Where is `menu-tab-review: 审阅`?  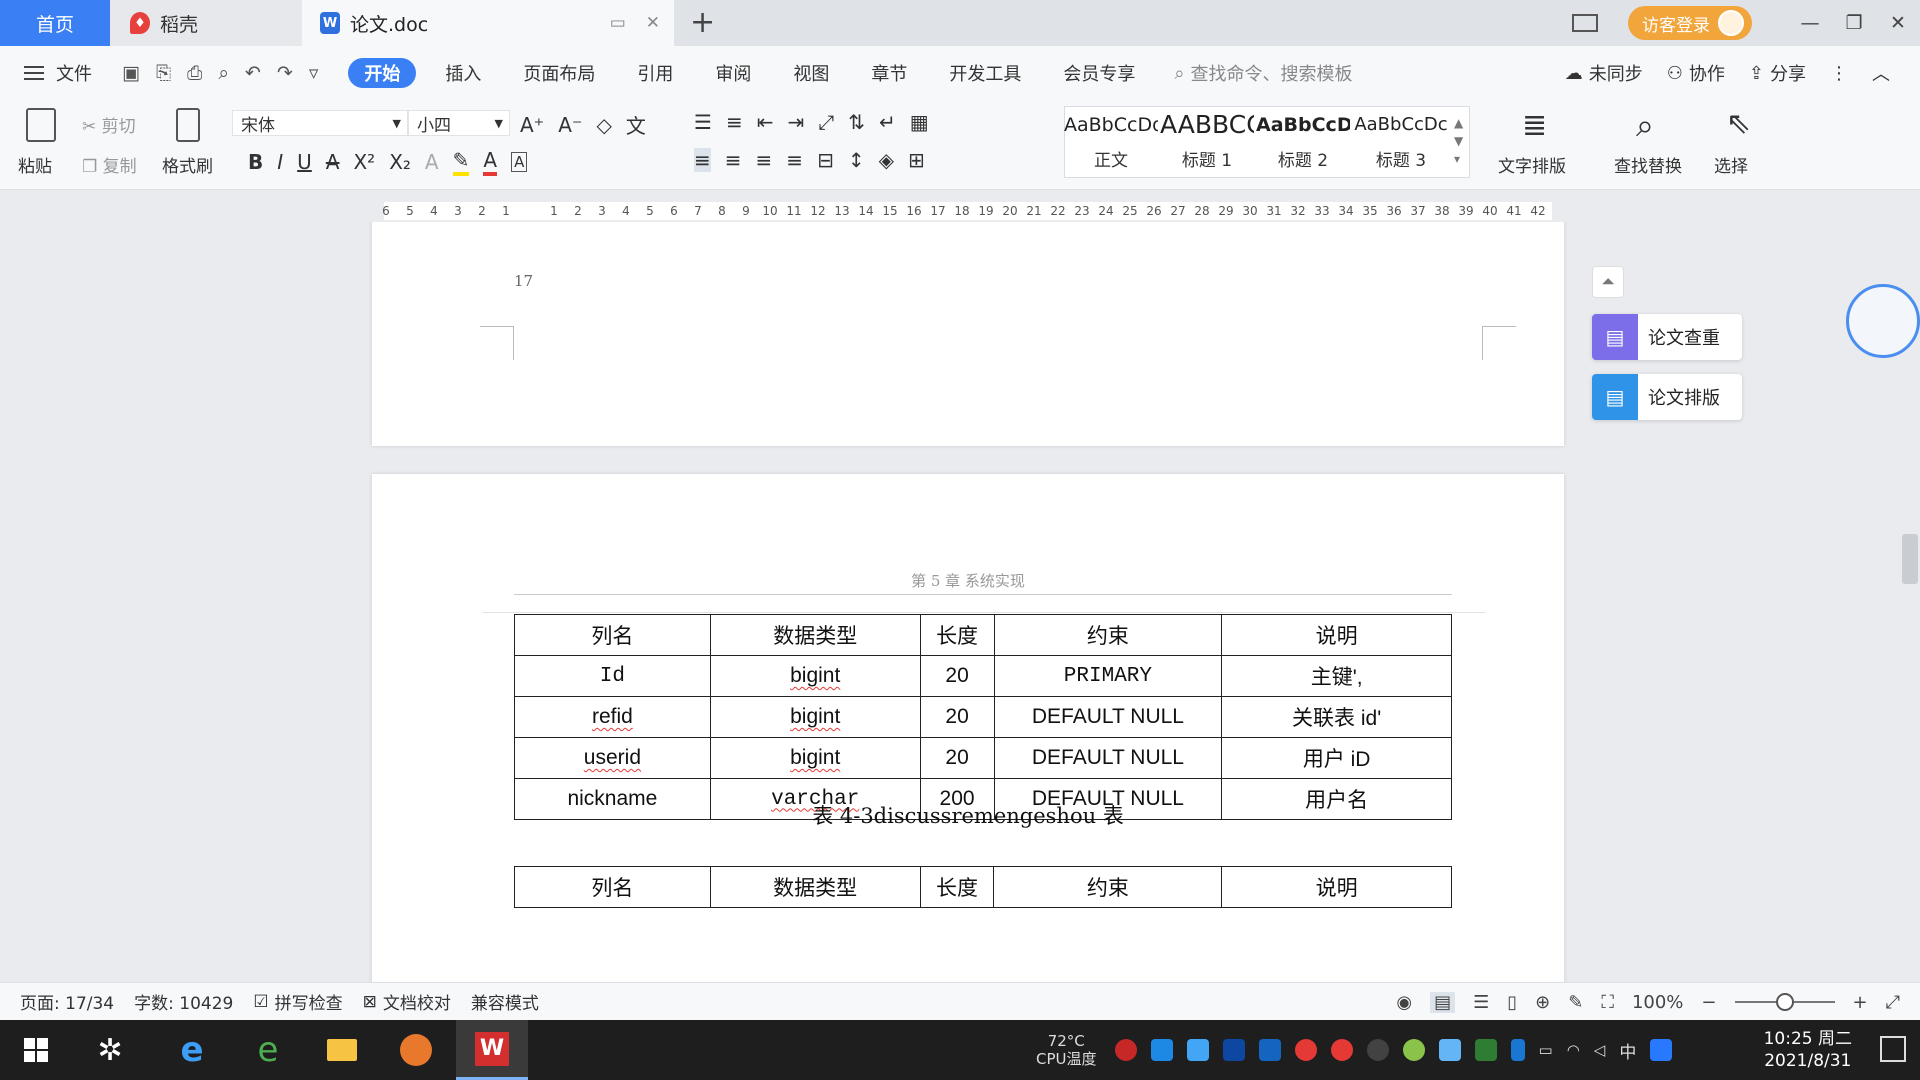 menu-tab-review: 审阅 is located at coordinates (733, 73).